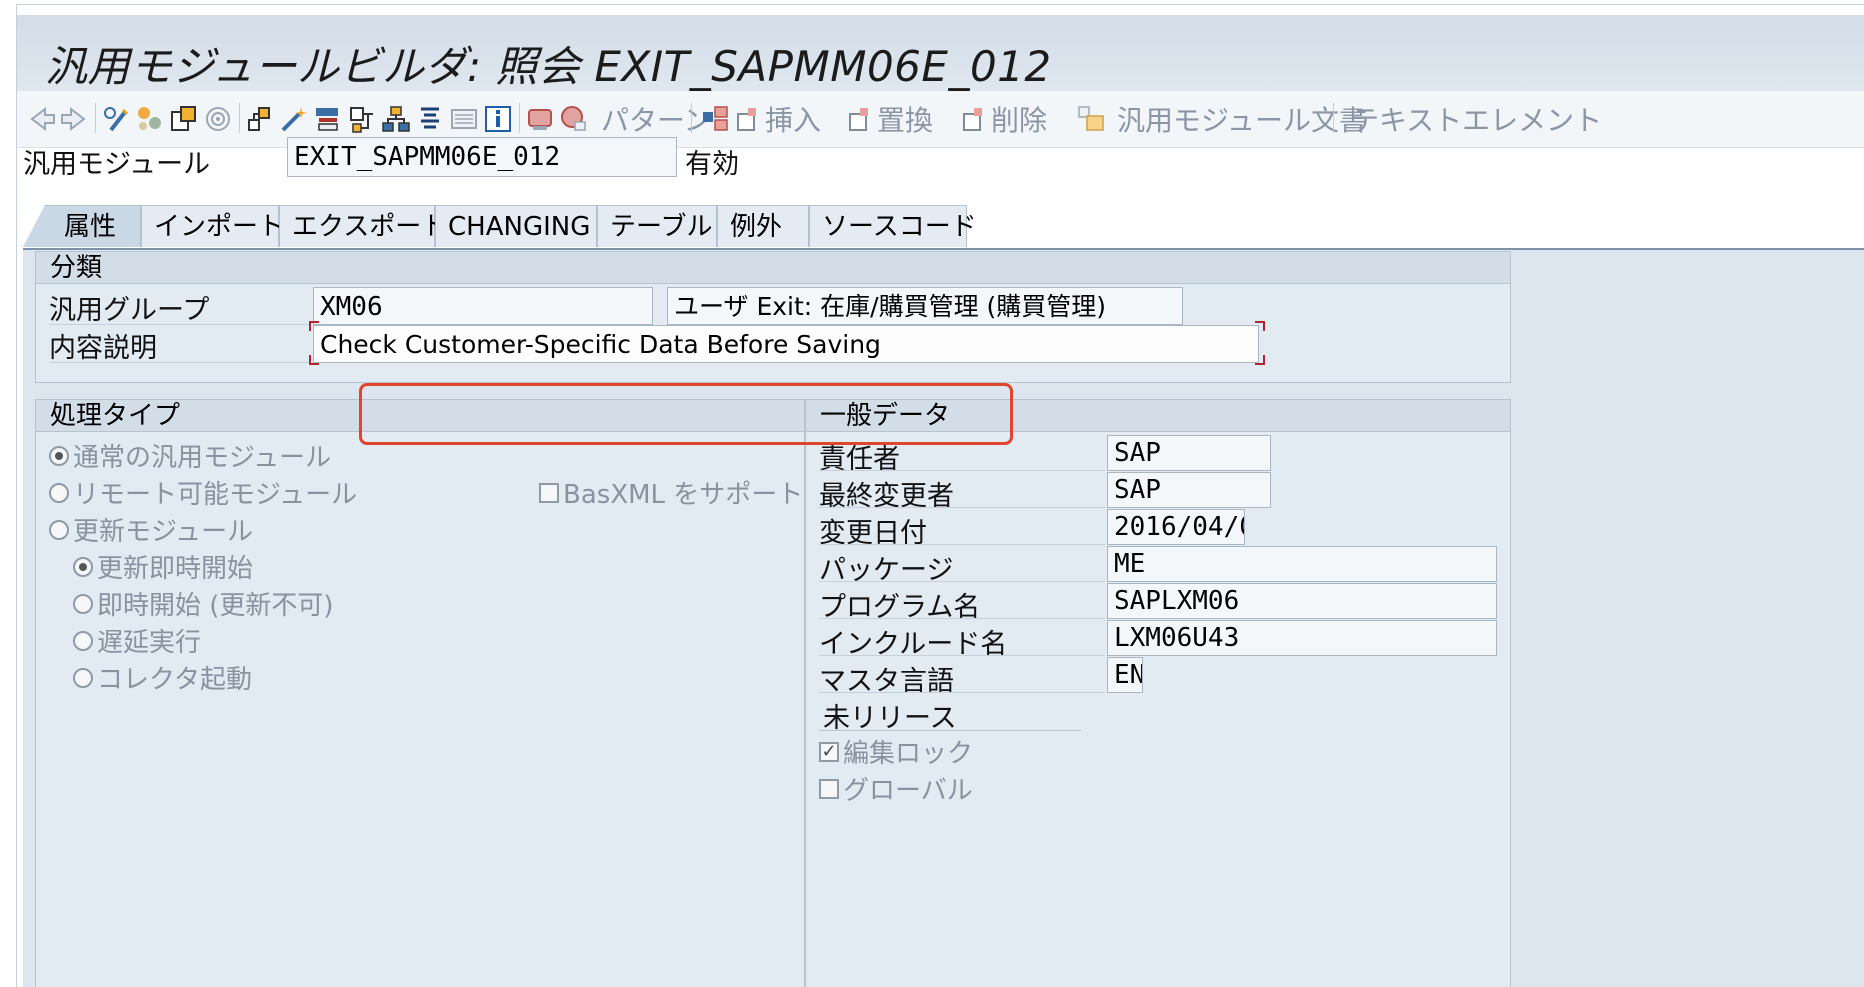  What do you see at coordinates (117, 164) in the screenshot?
I see `function-module-label: 汎用モジュール` at bounding box center [117, 164].